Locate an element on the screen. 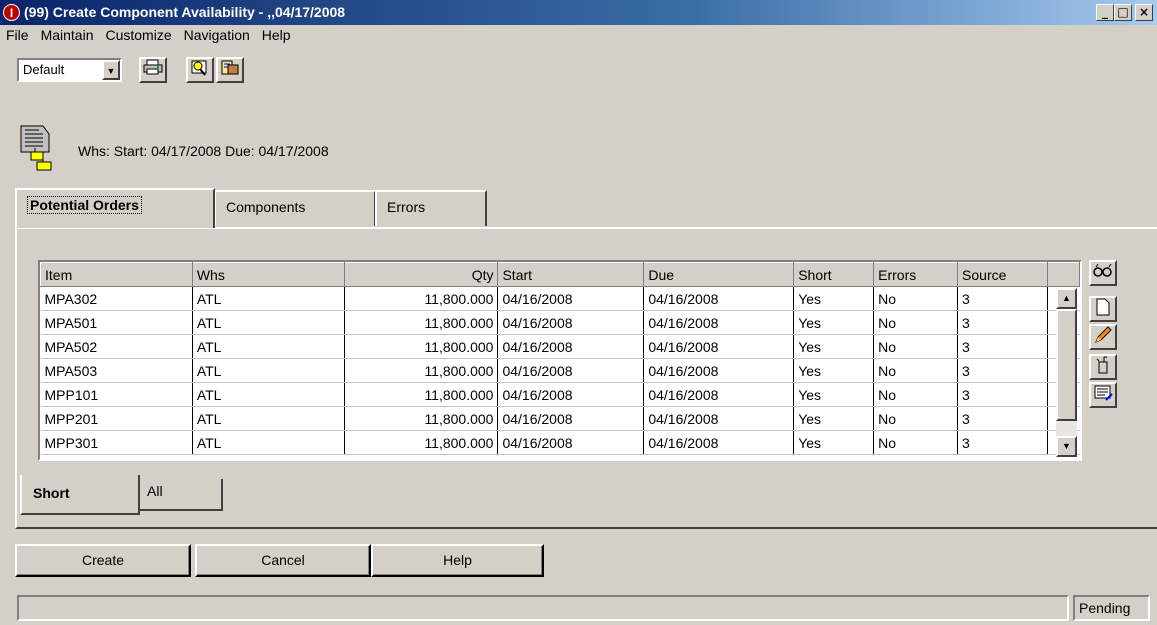  menu-customize: Customize is located at coordinates (138, 35).